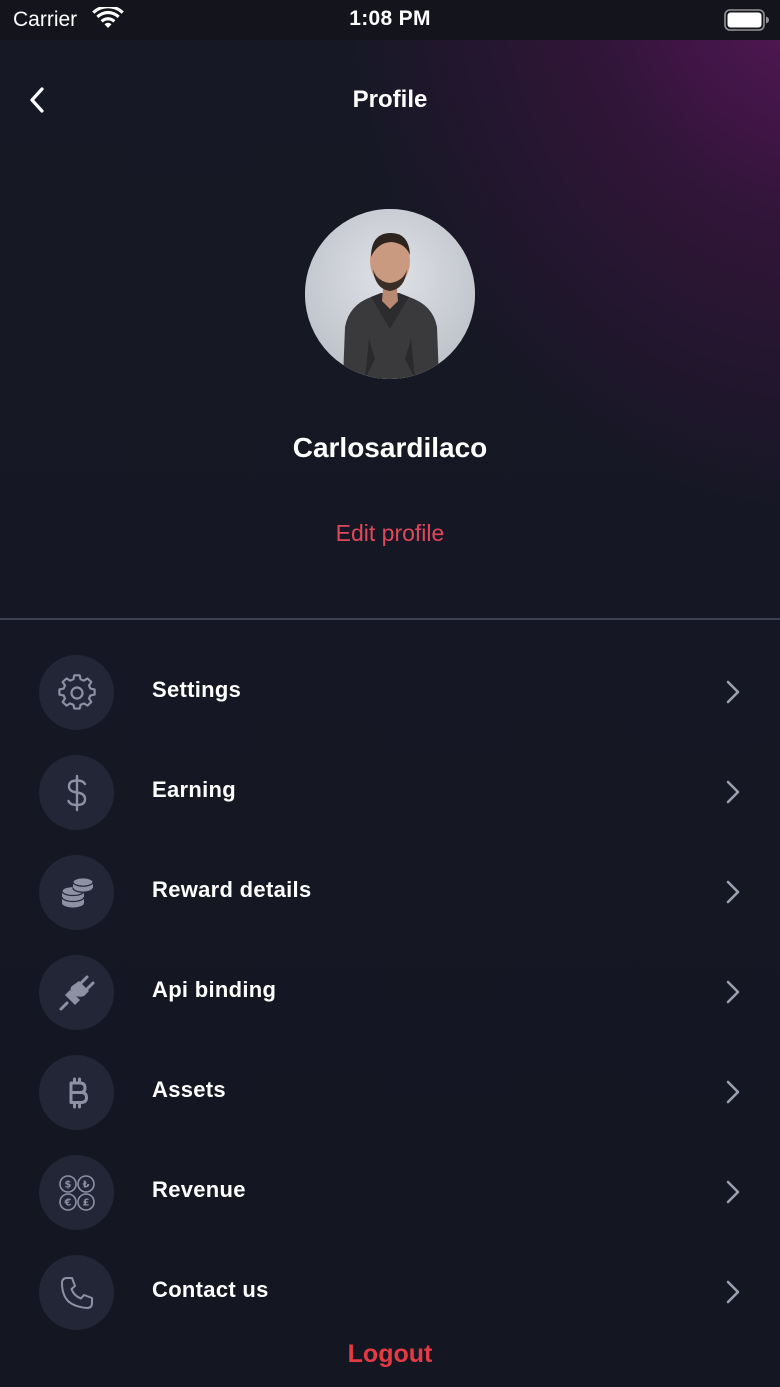 The width and height of the screenshot is (780, 1387). What do you see at coordinates (390, 1193) in the screenshot?
I see `menu-item-revenue: $ ₺ € £ Revenue` at bounding box center [390, 1193].